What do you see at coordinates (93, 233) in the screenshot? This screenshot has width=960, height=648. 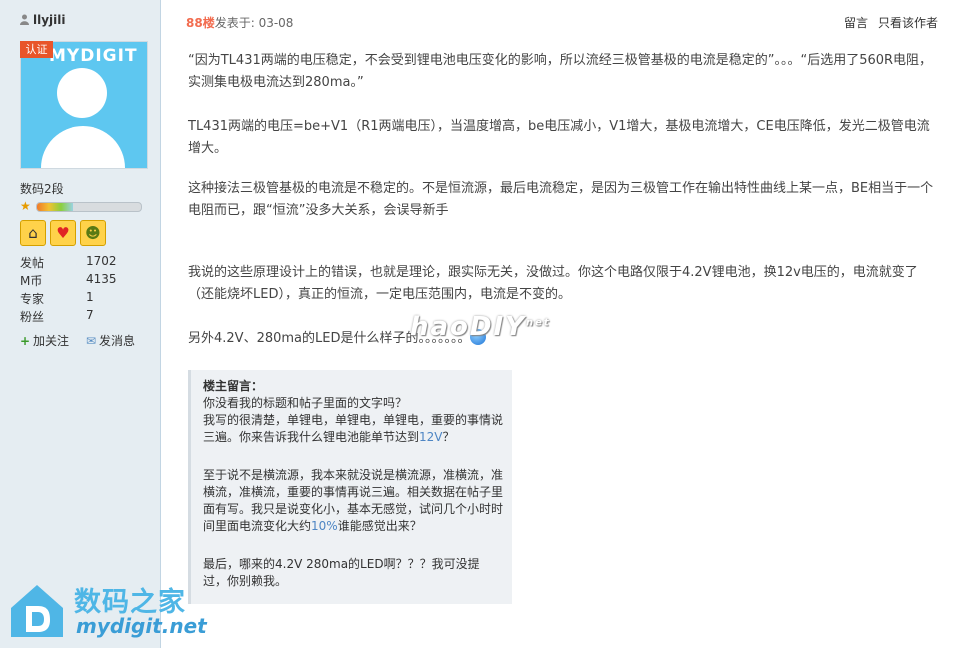 I see `bee-medal-icon: ☻` at bounding box center [93, 233].